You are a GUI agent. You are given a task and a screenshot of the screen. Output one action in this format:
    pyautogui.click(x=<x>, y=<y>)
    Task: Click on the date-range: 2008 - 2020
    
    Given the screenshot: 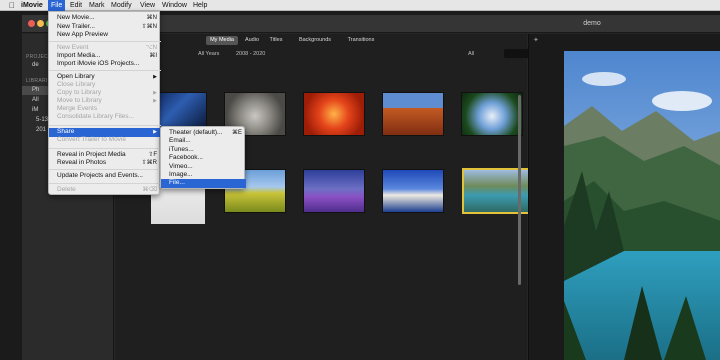 What is the action you would take?
    pyautogui.click(x=251, y=54)
    